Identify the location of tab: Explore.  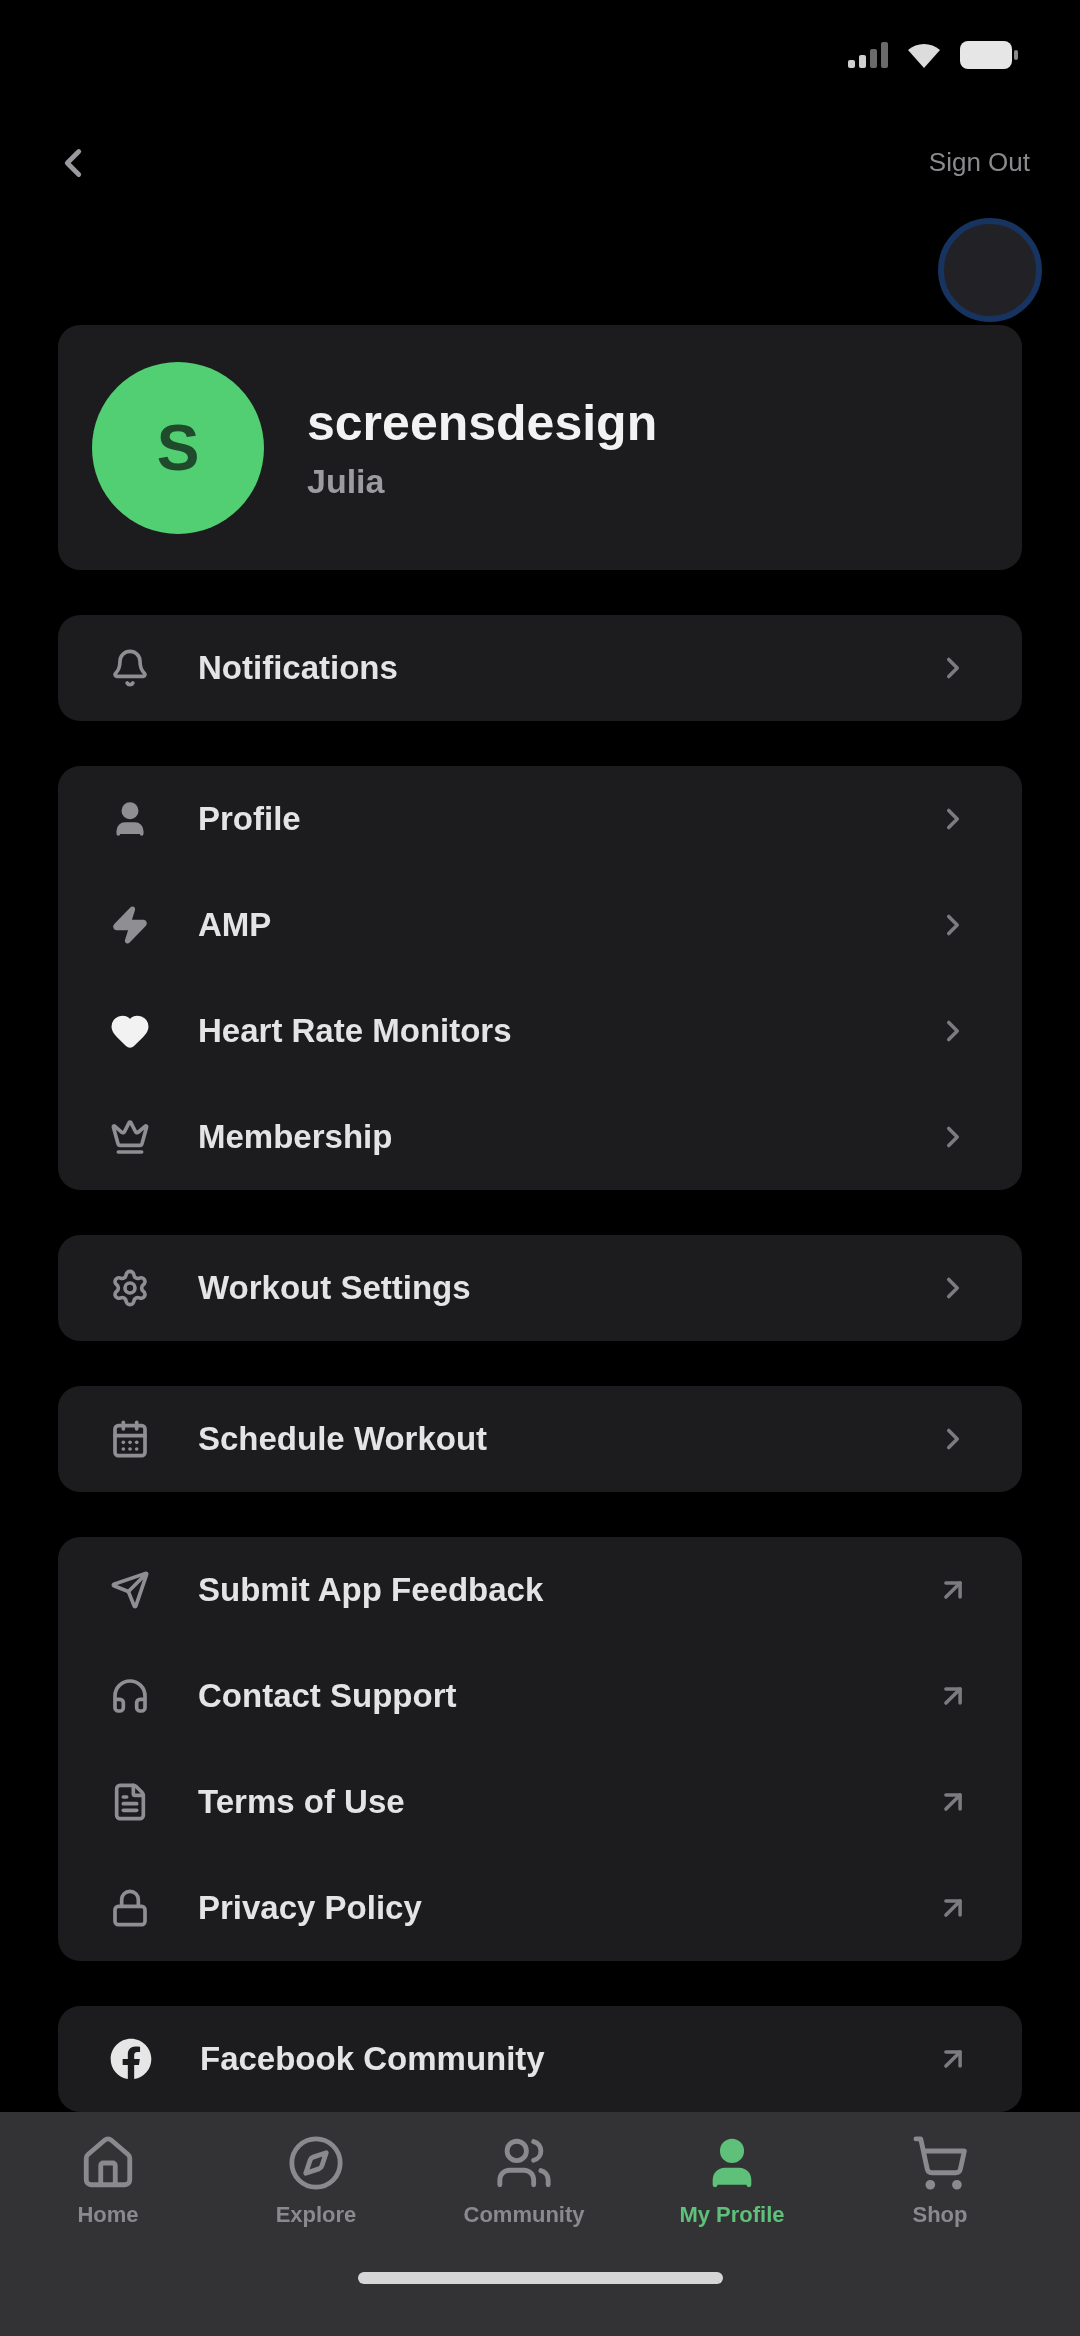
(316, 2181).